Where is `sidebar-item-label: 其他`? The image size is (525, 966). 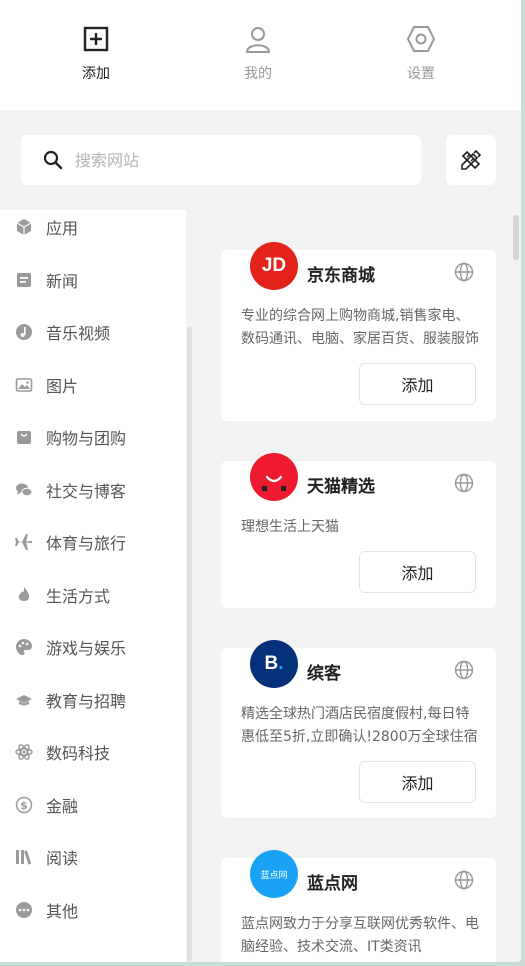 sidebar-item-label: 其他 is located at coordinates (62, 911).